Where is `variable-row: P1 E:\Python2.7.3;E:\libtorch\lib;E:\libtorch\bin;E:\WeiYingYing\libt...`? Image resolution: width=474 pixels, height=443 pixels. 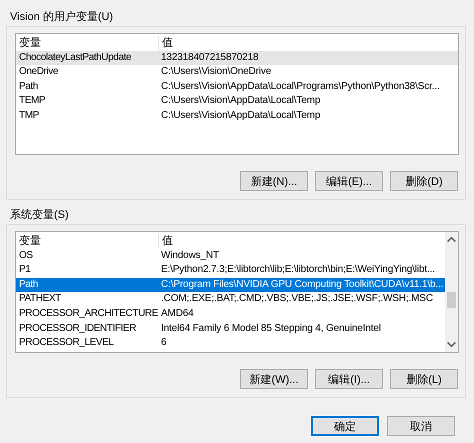 variable-row: P1 E:\Python2.7.3;E:\libtorch\lib;E:\libtorch\bin;E:\WeiYingYing\libt... is located at coordinates (230, 270).